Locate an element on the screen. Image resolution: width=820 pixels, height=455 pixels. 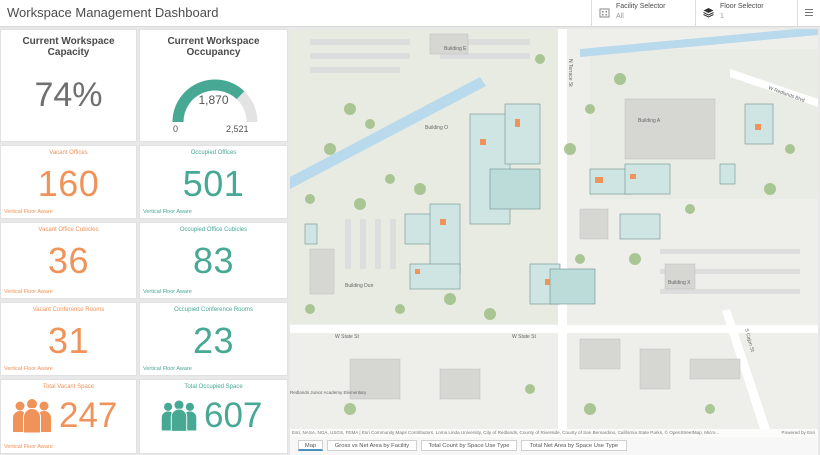
app-title: Workspace Management Dashboard is located at coordinates (113, 12).